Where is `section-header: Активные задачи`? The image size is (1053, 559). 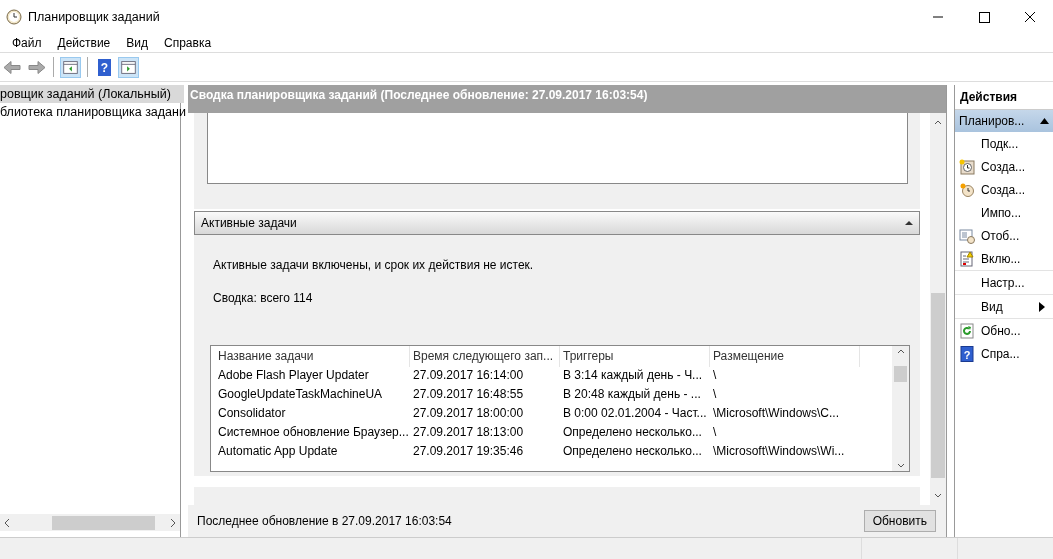 section-header: Активные задачи is located at coordinates (557, 223).